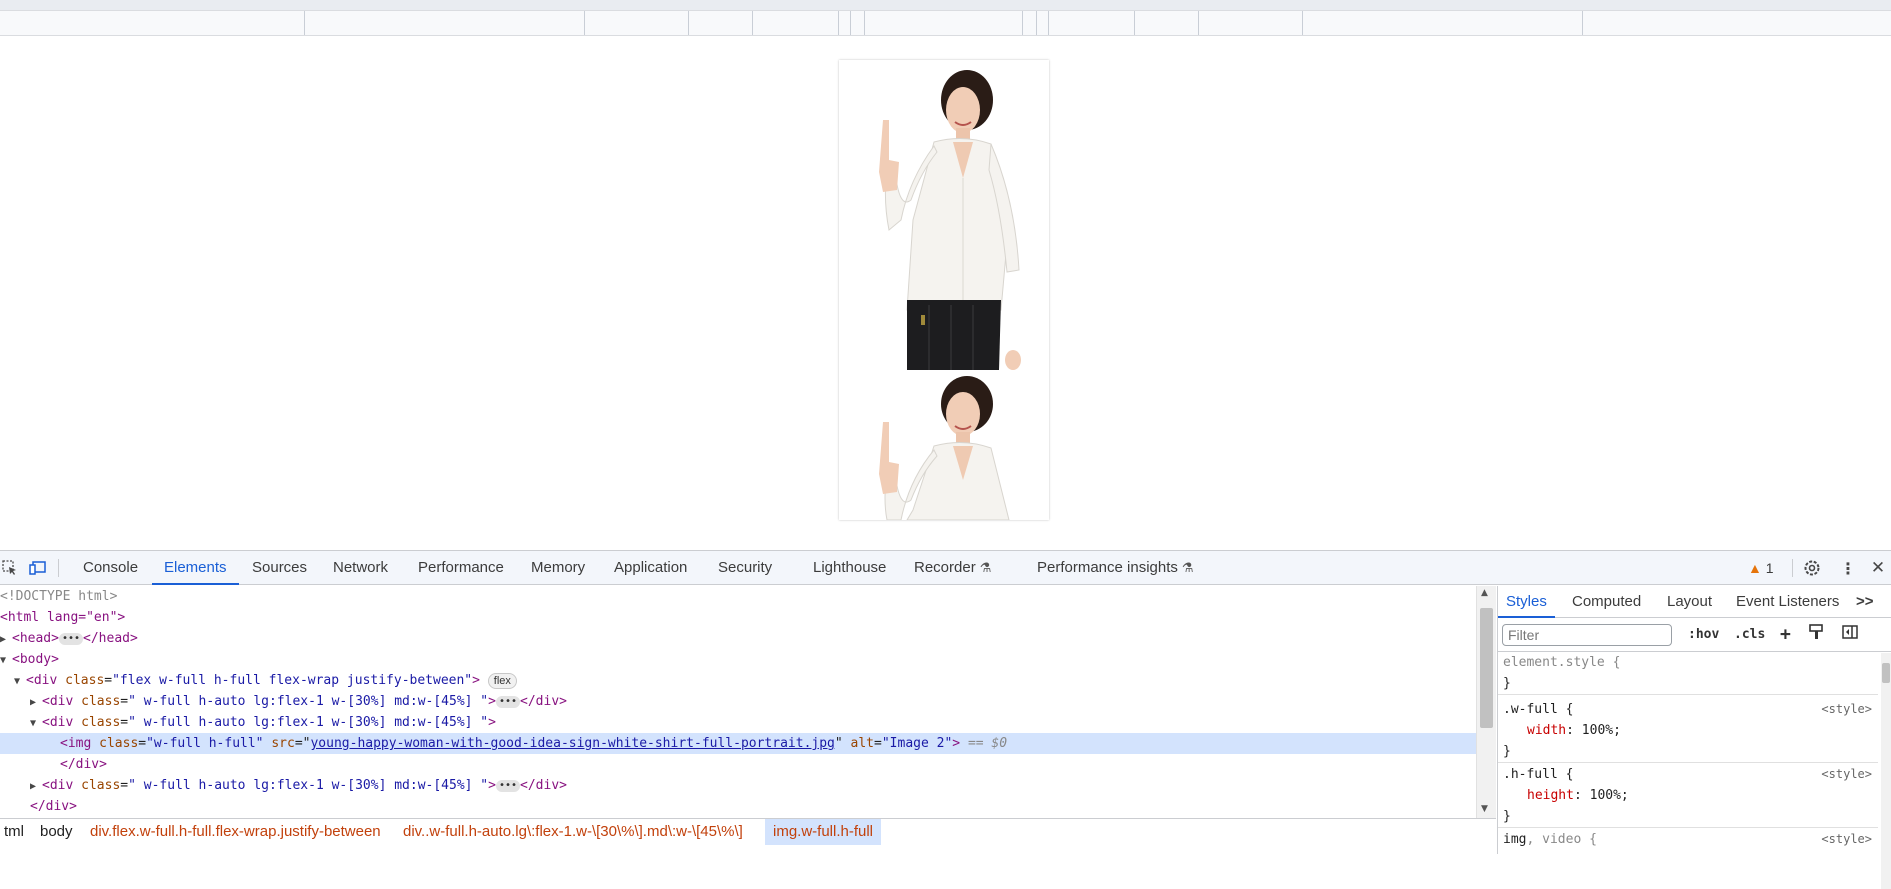  Describe the element at coordinates (360, 568) in the screenshot. I see `tab-network: Network` at that location.